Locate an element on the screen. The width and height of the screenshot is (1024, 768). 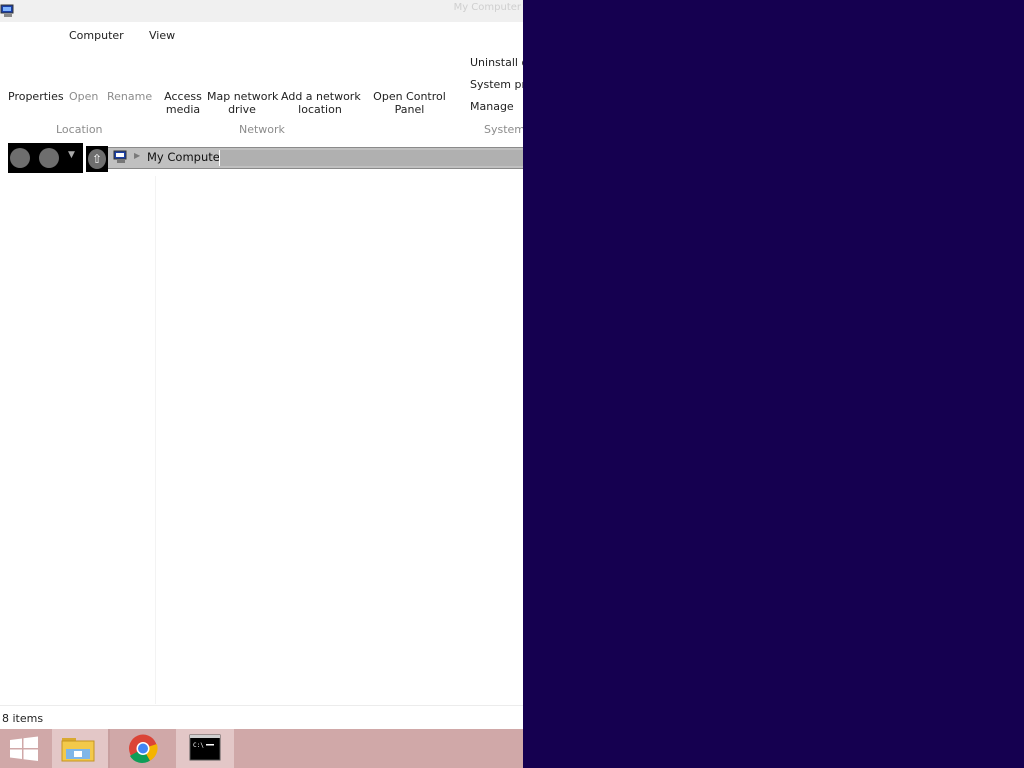
control-panel-label-line2: Panel is located at coordinates (409, 109).